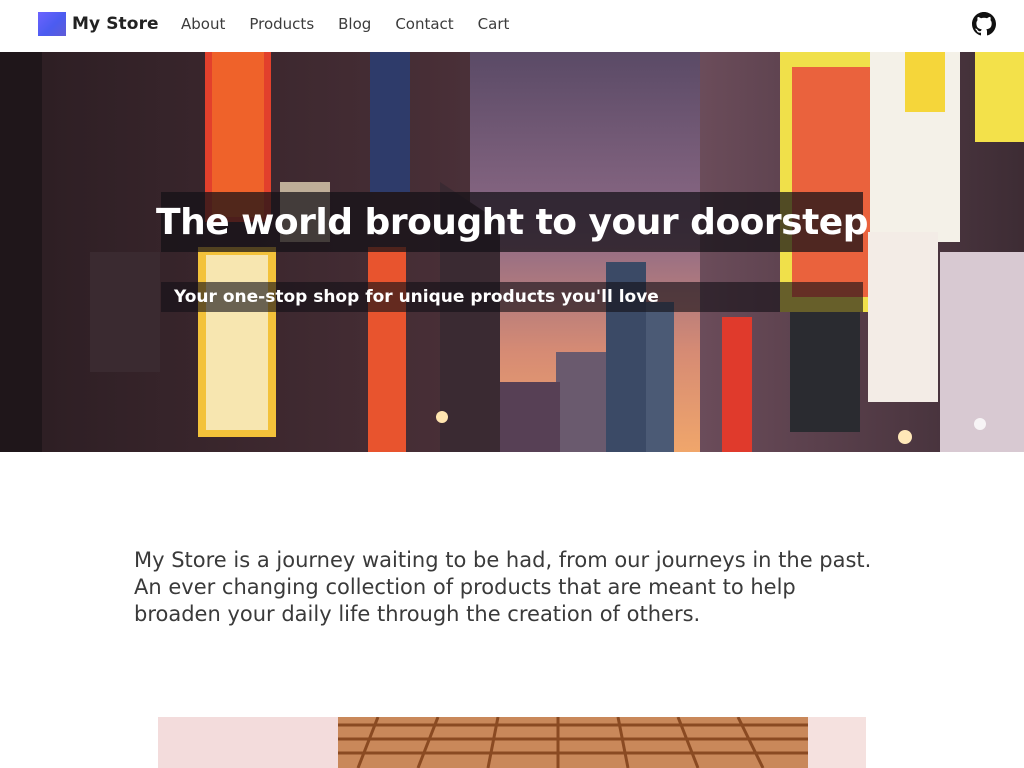  I want to click on hero-title: The world brought to your doorstep, so click(512, 222).